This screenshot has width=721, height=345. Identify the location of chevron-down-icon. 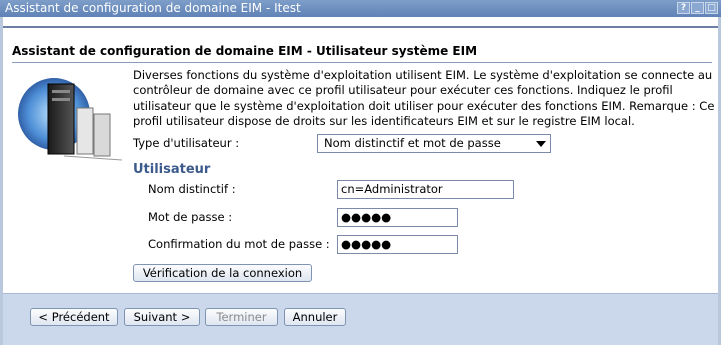
(541, 144).